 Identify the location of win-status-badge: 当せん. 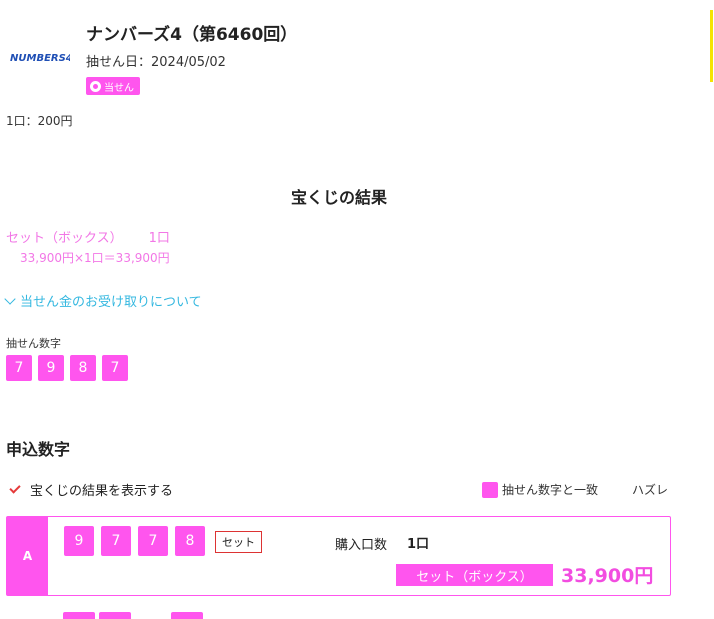
(113, 86).